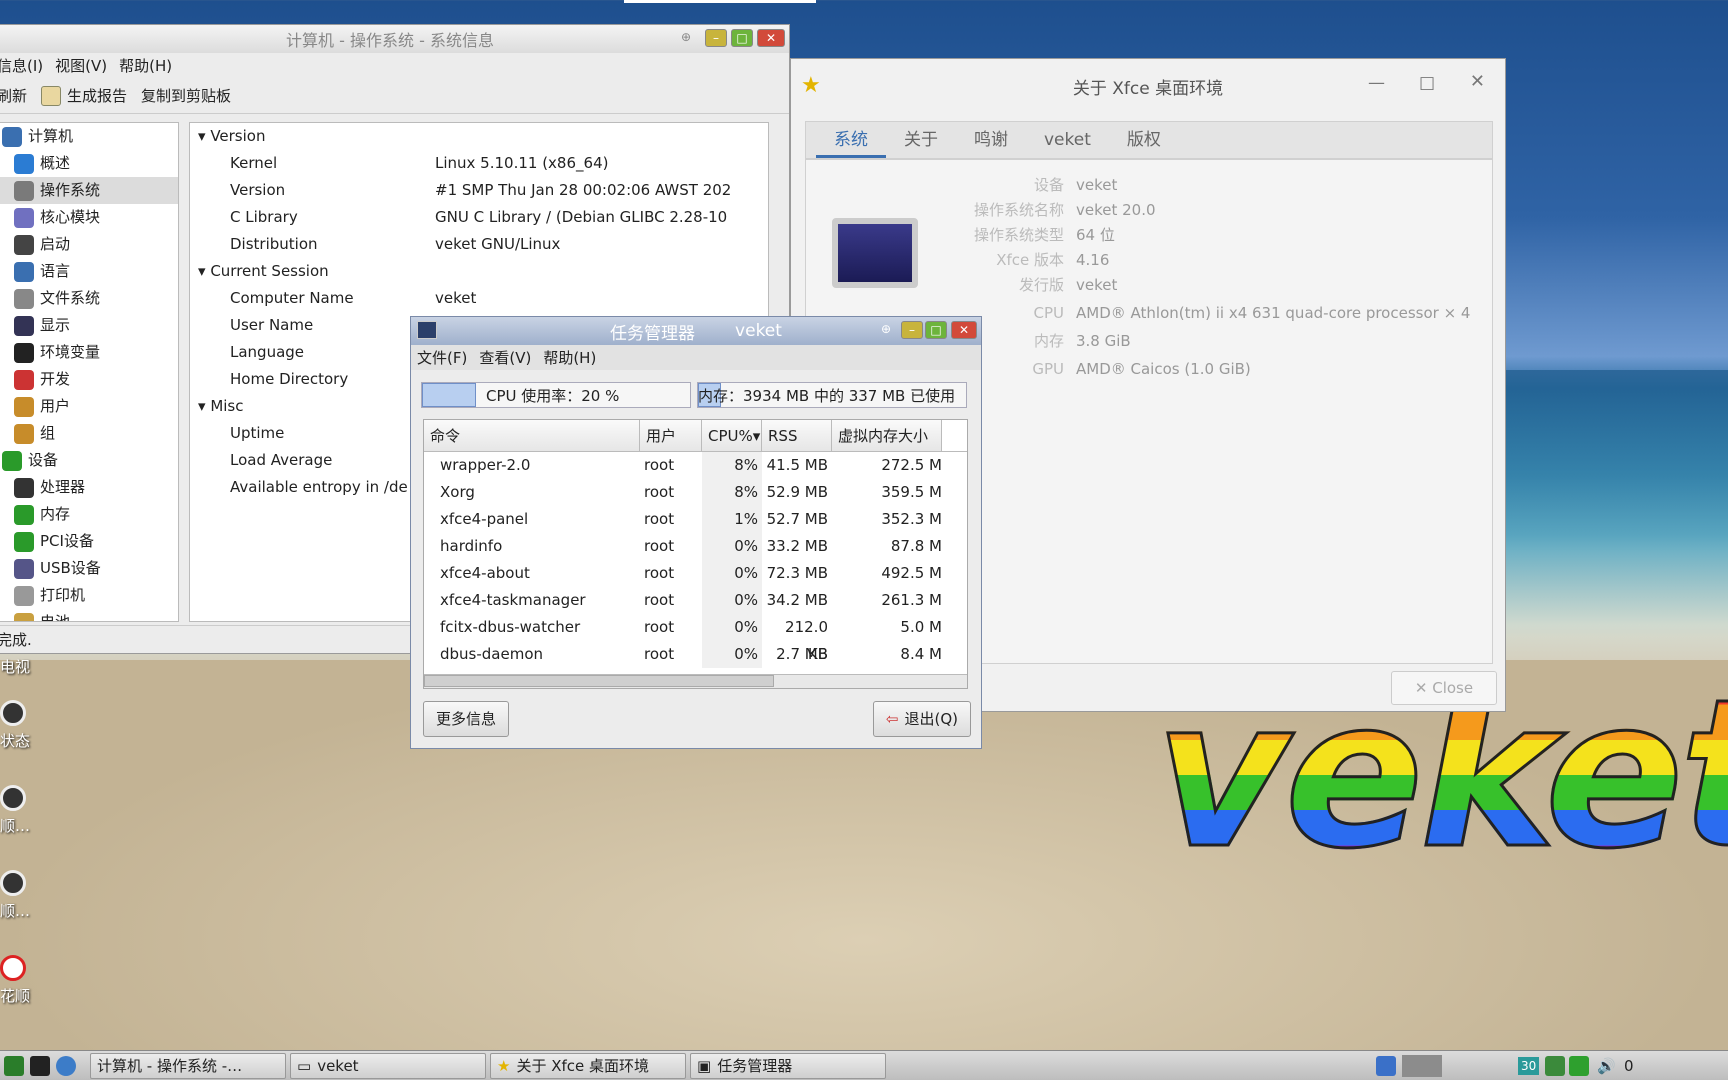 The width and height of the screenshot is (1728, 1080). What do you see at coordinates (1386, 1065) in the screenshot?
I see `show-desktop-icon` at bounding box center [1386, 1065].